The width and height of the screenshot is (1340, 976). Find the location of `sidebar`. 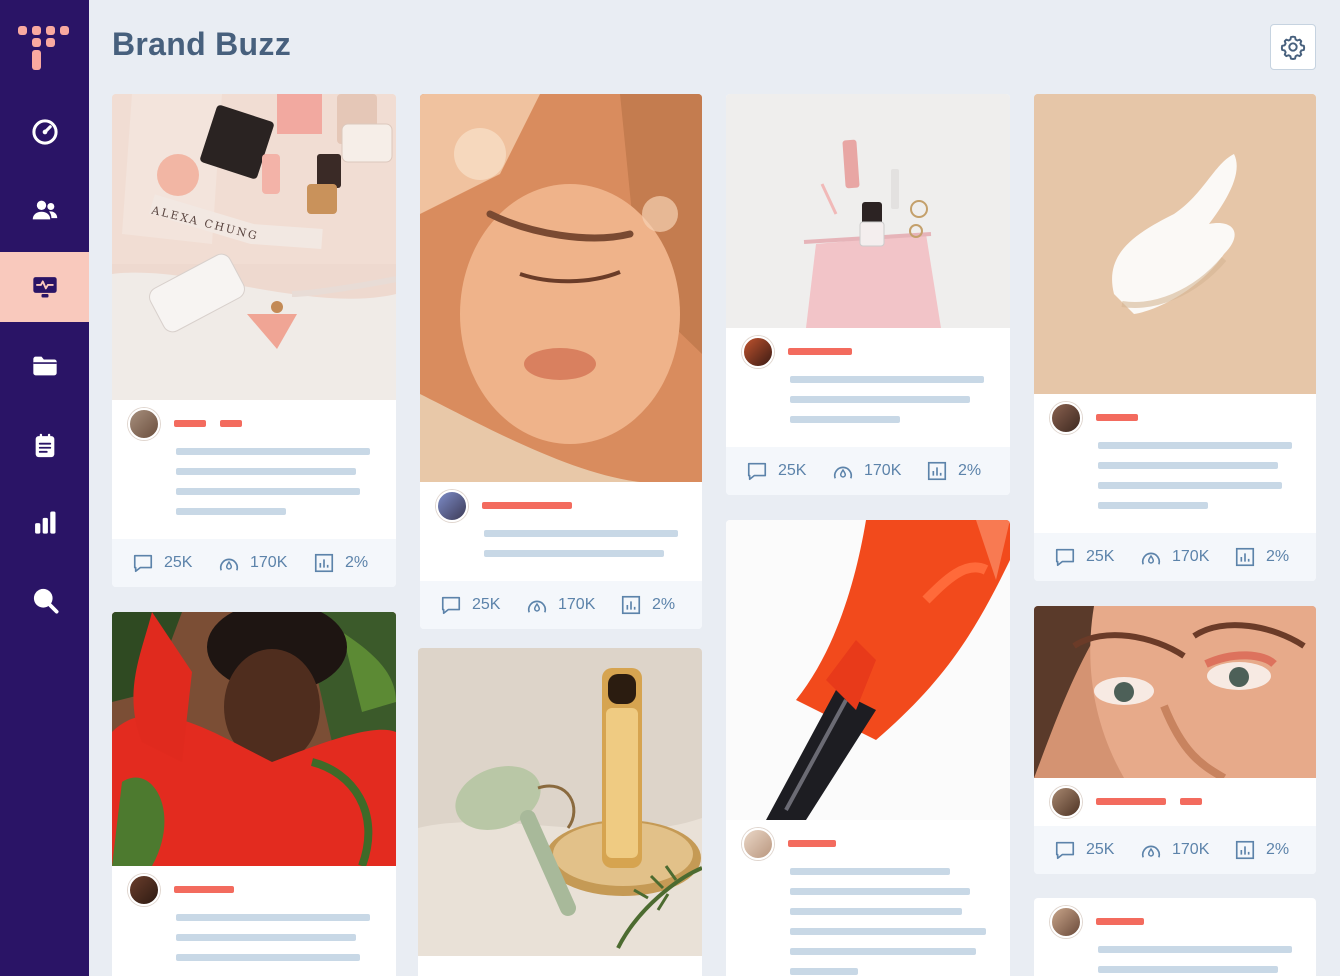

sidebar is located at coordinates (44, 488).